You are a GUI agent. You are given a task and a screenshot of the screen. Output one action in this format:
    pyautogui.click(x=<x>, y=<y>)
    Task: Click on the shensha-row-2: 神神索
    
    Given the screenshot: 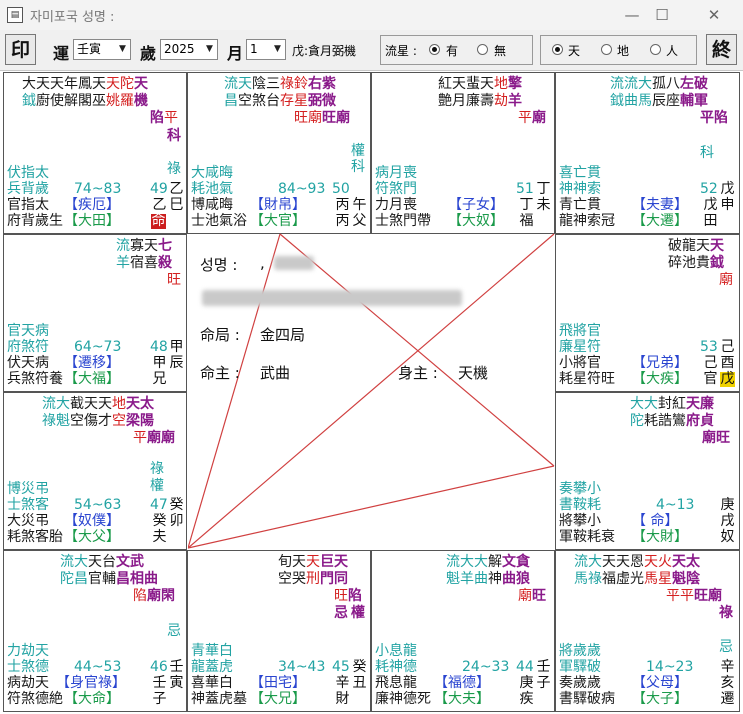 What is the action you would take?
    pyautogui.click(x=580, y=189)
    